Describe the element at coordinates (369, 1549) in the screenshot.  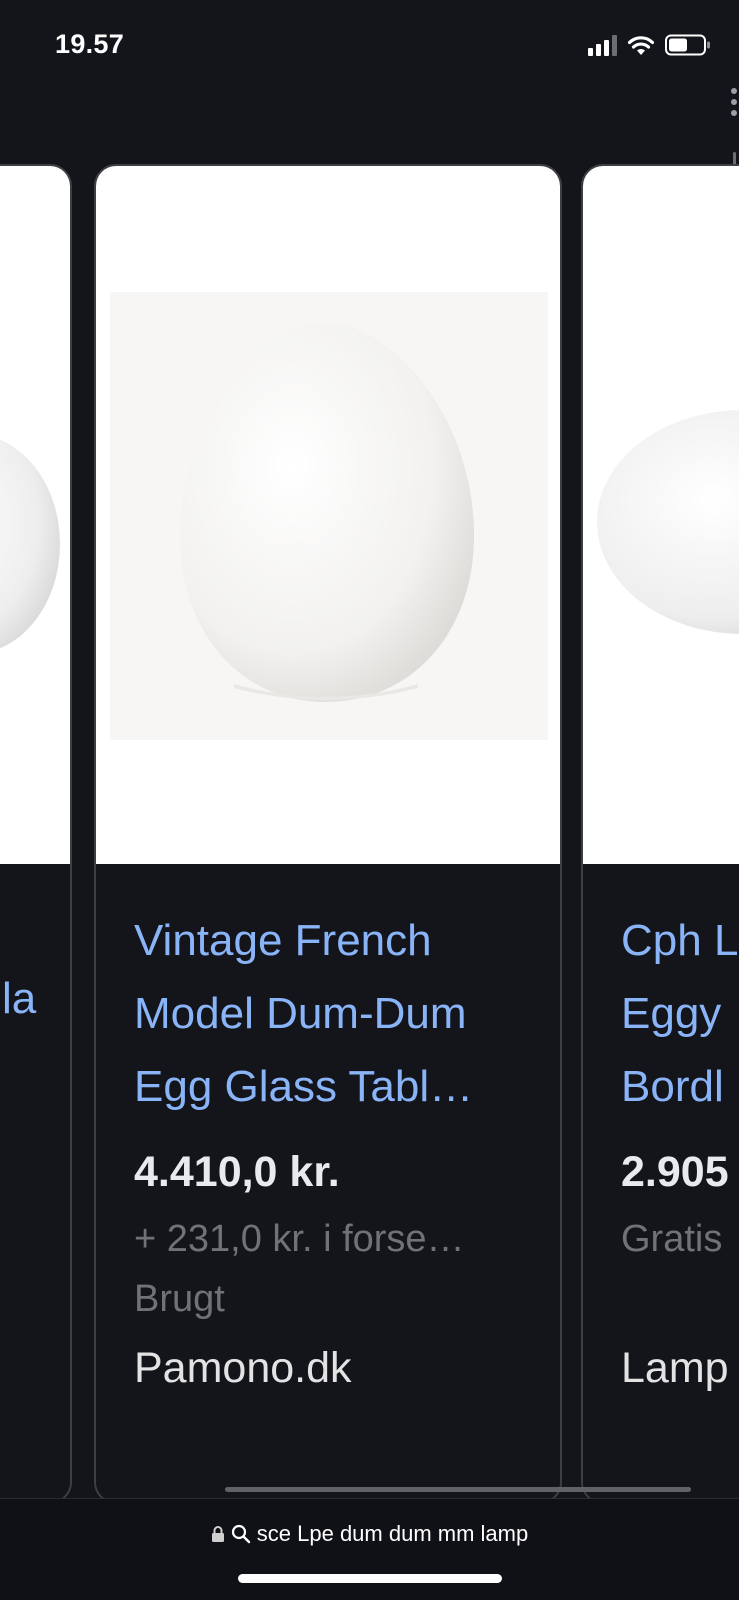
I see `address-bar: sce Lpe dum dum mm lamp` at that location.